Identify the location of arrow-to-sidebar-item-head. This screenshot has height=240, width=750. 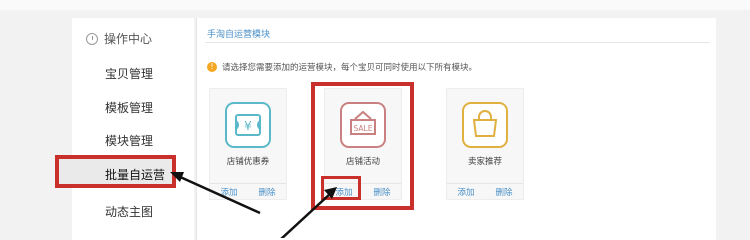
(177, 177).